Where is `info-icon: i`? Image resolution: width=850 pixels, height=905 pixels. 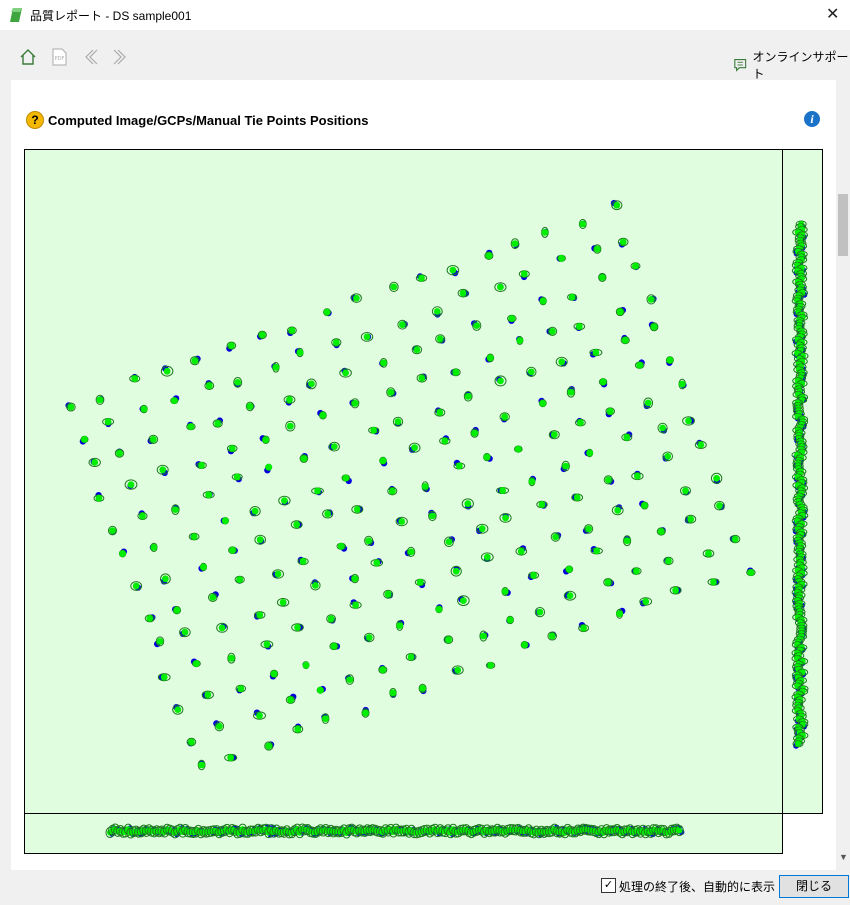
info-icon: i is located at coordinates (812, 119).